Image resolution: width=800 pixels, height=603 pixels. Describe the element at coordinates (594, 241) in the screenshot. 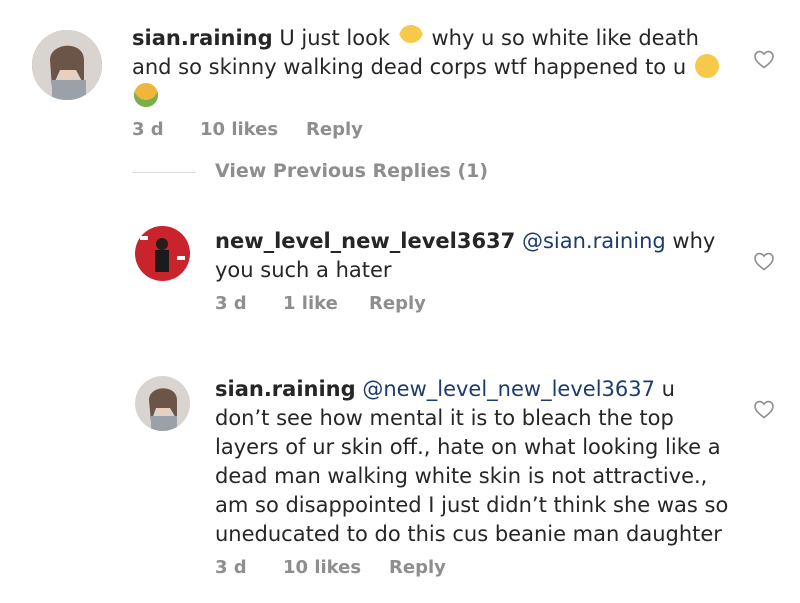

I see `mention-link: @sian.raining` at that location.